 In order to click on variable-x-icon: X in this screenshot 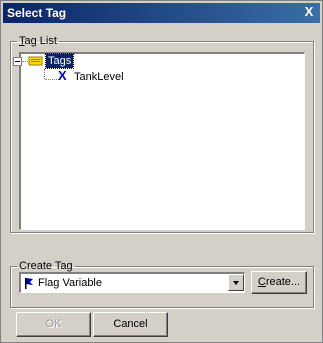, I will do `click(62, 75)`.